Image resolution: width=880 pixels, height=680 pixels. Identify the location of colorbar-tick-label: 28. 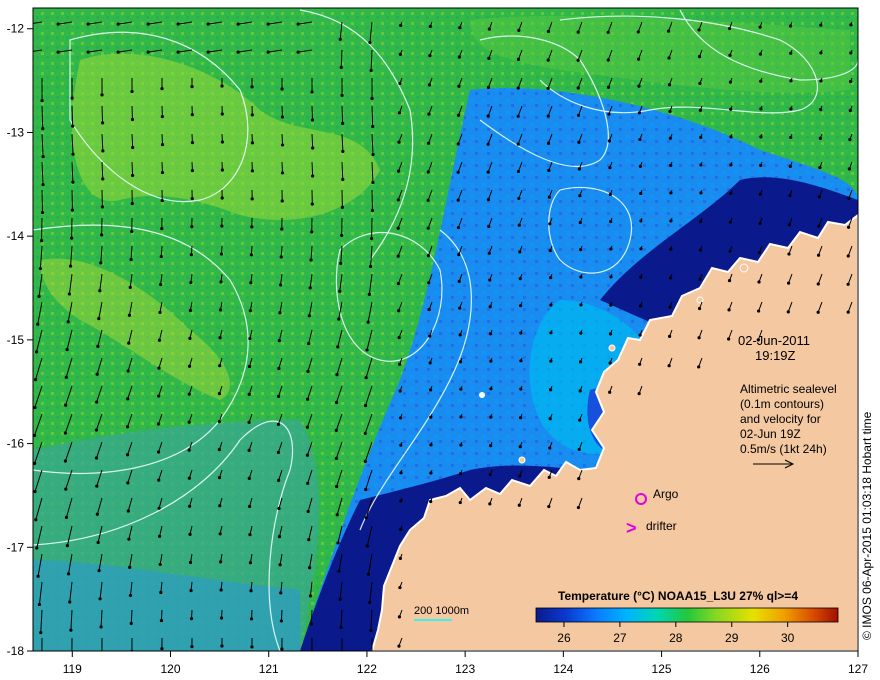
(676, 638).